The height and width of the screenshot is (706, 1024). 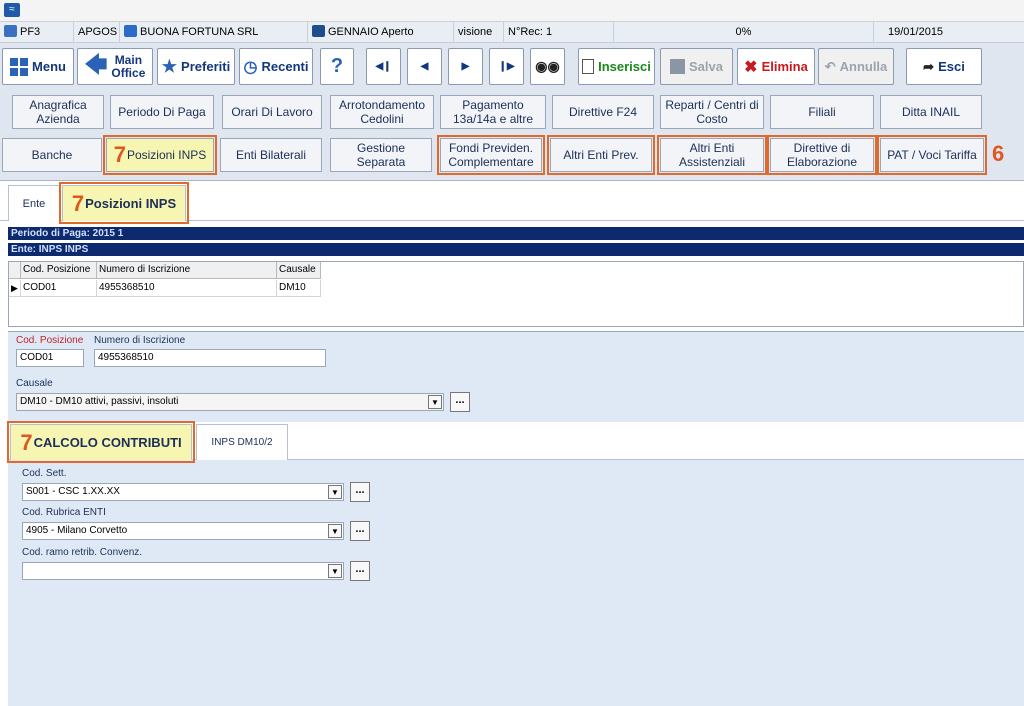 What do you see at coordinates (64, 512) in the screenshot?
I see `rubrica-label: Cod. Rubrica ENTI` at bounding box center [64, 512].